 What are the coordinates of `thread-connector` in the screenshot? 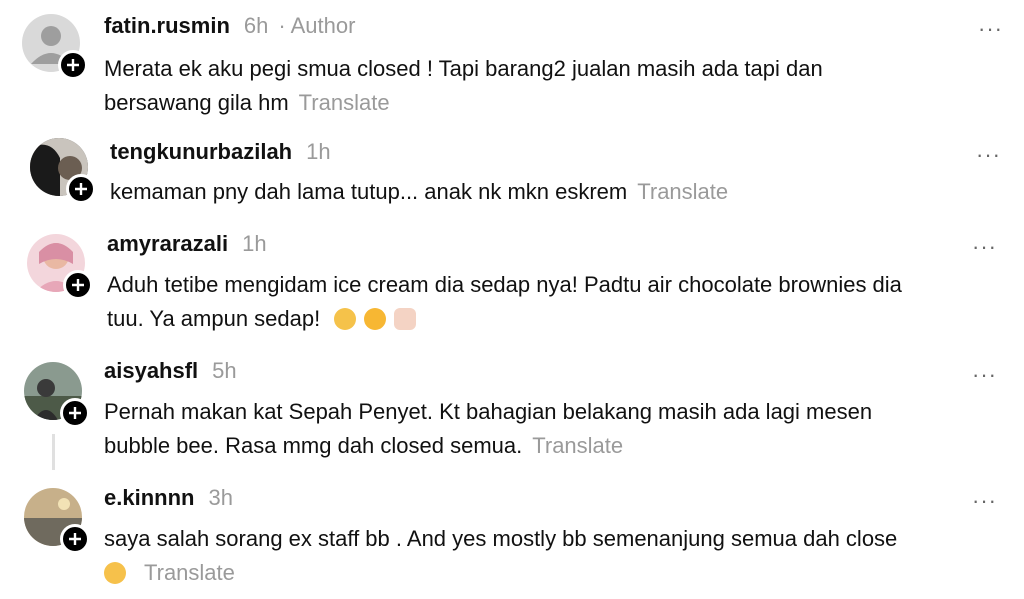 It's located at (53, 452).